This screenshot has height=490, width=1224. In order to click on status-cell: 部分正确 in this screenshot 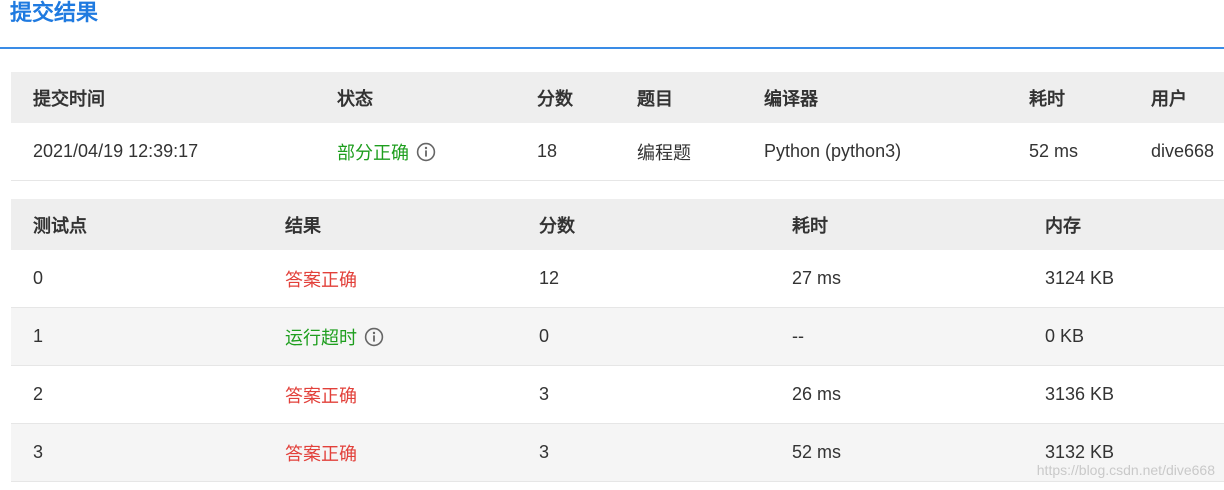, I will do `click(415, 152)`.